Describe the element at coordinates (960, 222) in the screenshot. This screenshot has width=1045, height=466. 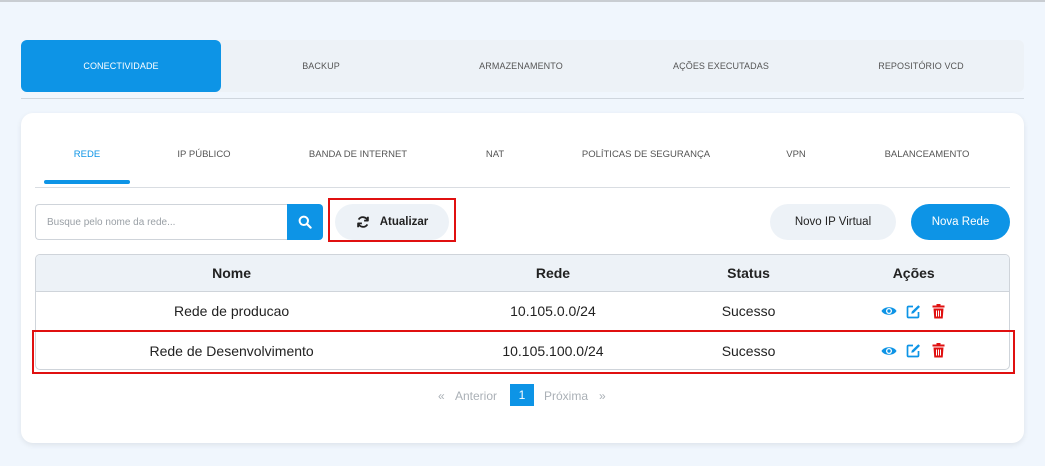
I see `new-network-button: Nova Rede` at that location.